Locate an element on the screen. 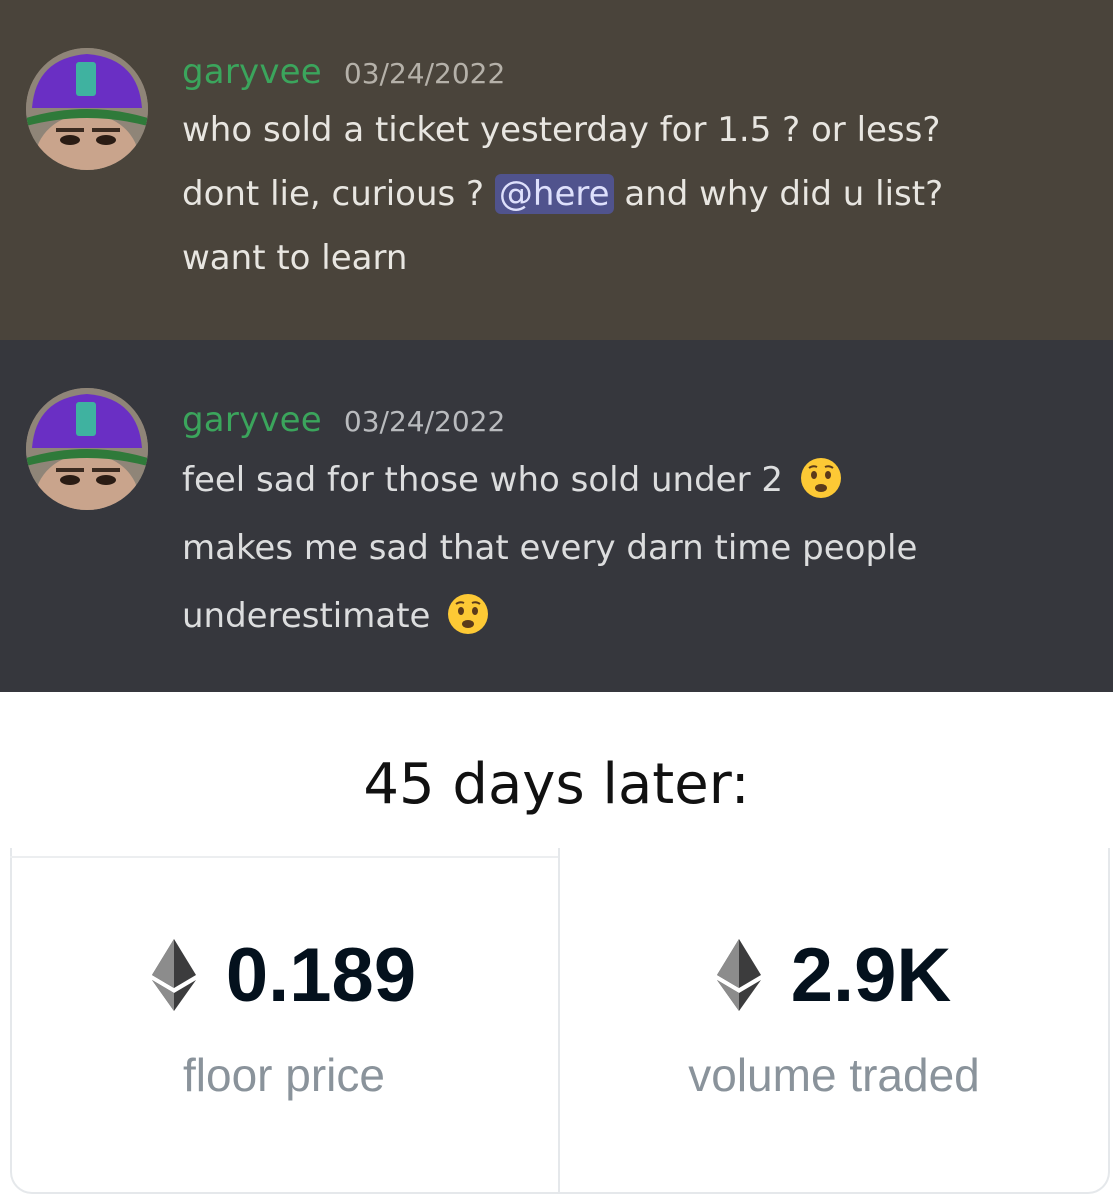 The width and height of the screenshot is (1113, 1200). message-text: and why did u list? is located at coordinates (778, 194).